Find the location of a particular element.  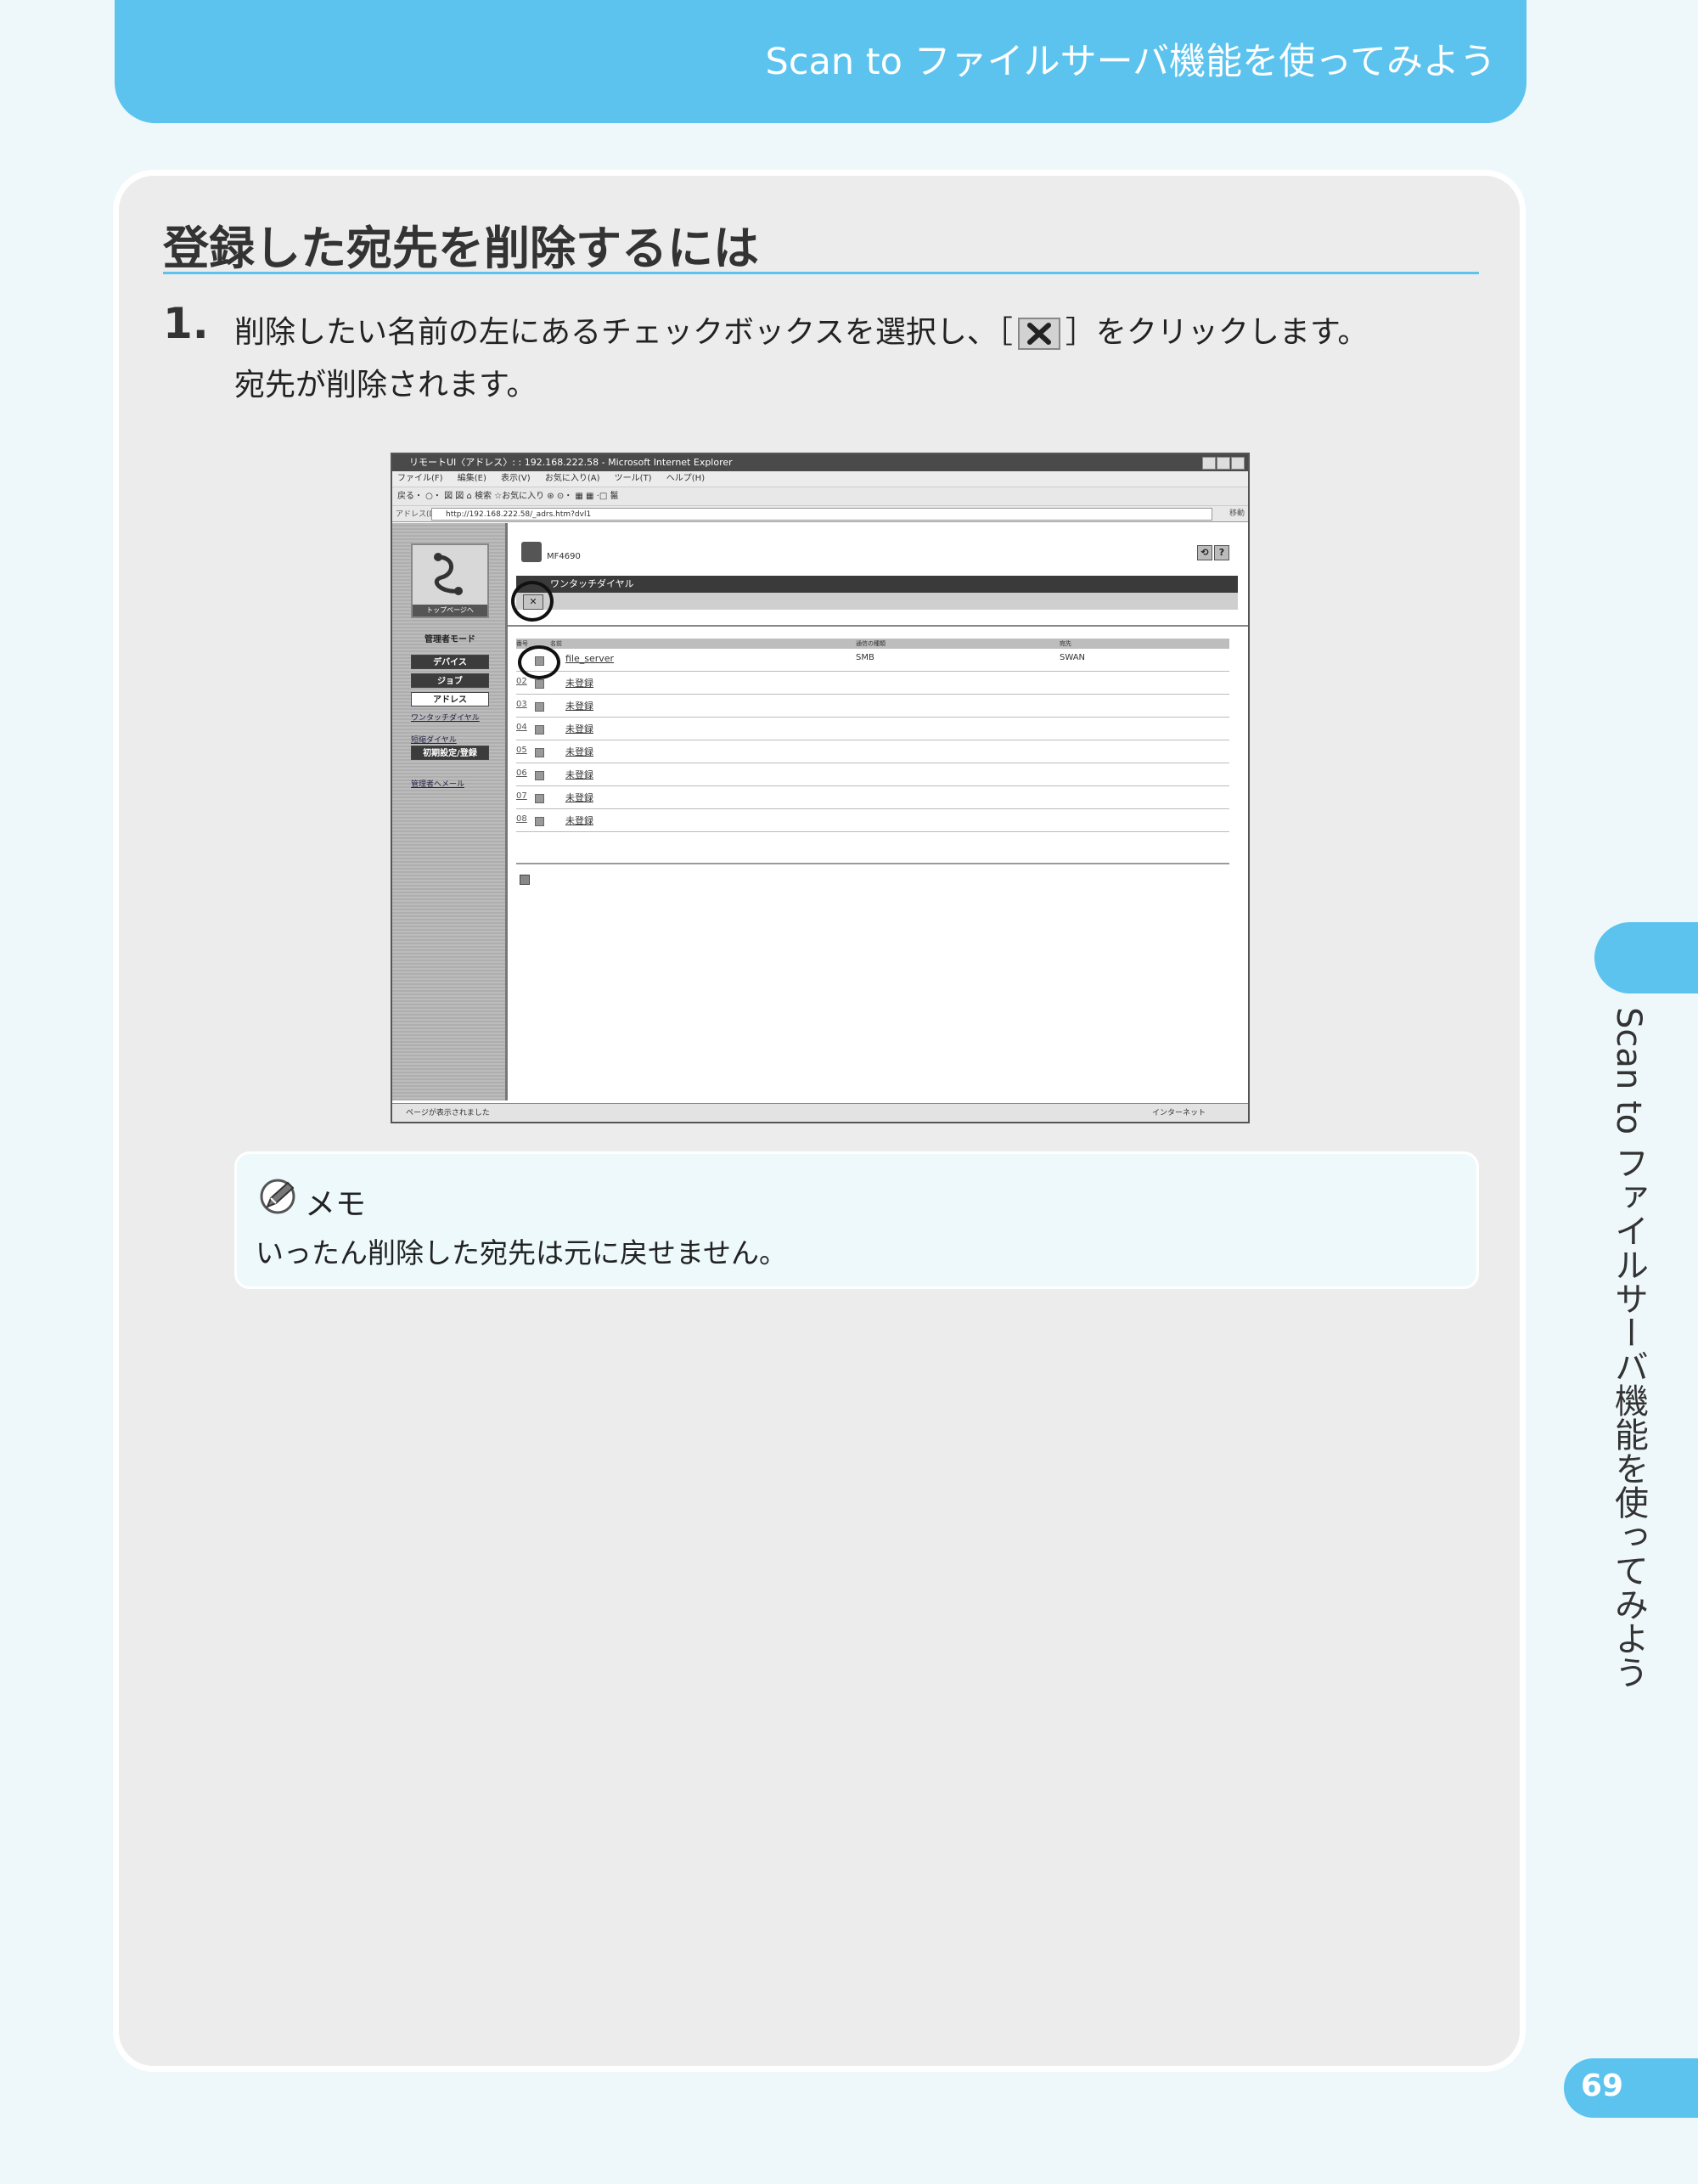

status-text: ページが表示されました is located at coordinates (448, 1113).